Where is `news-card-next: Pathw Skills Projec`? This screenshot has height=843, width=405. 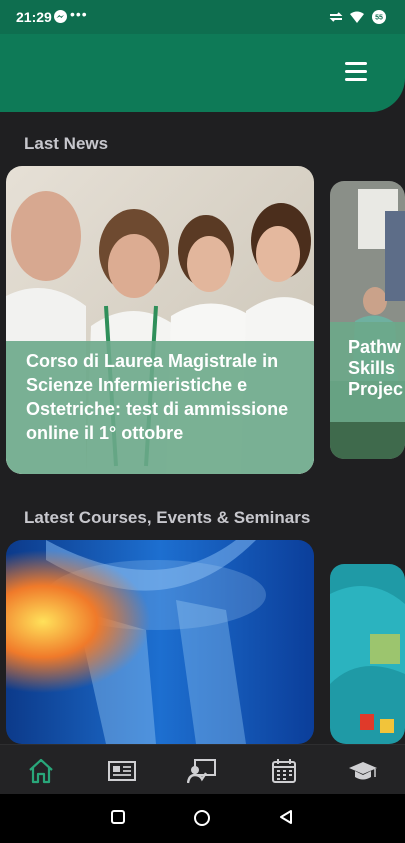 news-card-next: Pathw Skills Projec is located at coordinates (367, 320).